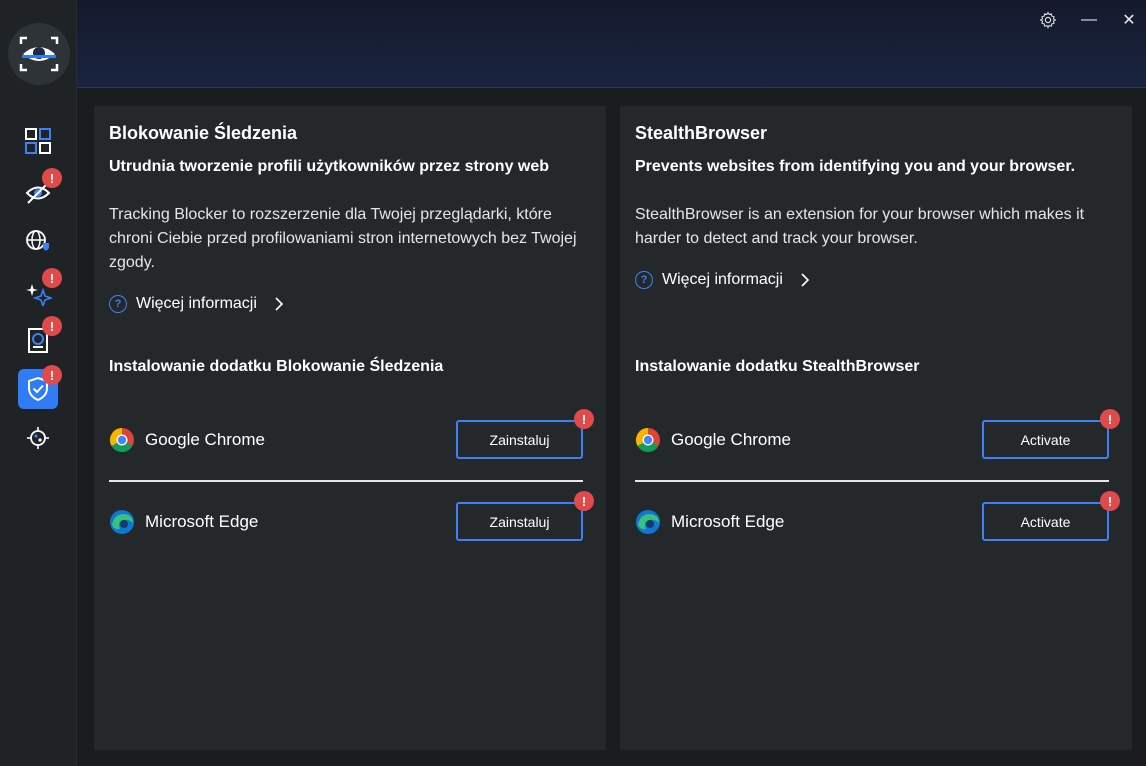 The image size is (1146, 766). What do you see at coordinates (611, 44) in the screenshot?
I see `title-bar: — ✕` at bounding box center [611, 44].